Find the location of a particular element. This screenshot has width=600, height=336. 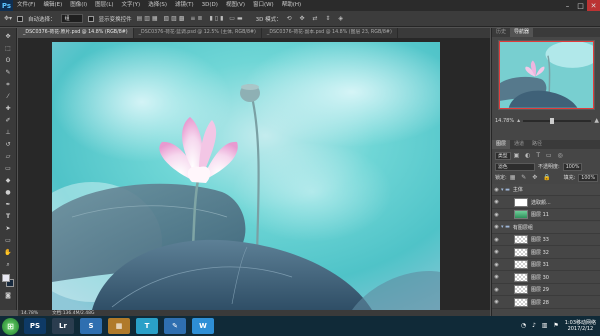

gradient-tool-icon: ▭ is located at coordinates (8, 168).